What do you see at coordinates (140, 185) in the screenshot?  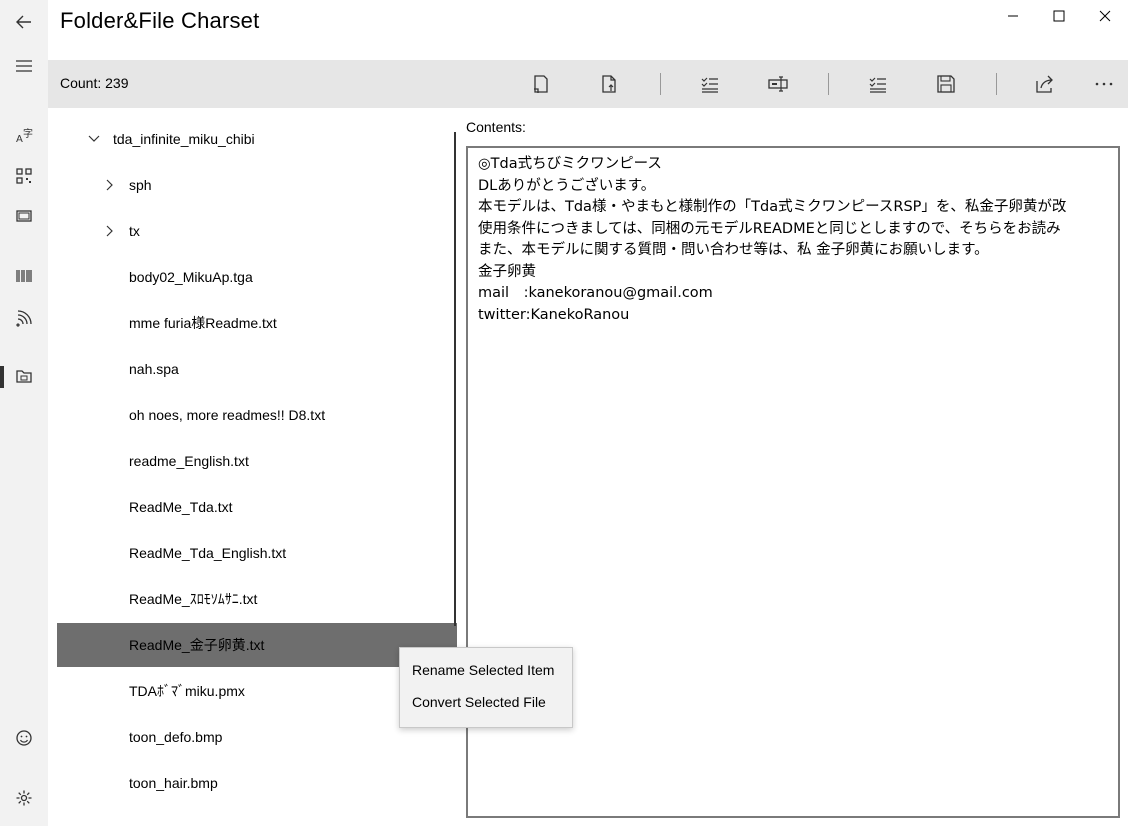 I see `tree-node-label: sph` at bounding box center [140, 185].